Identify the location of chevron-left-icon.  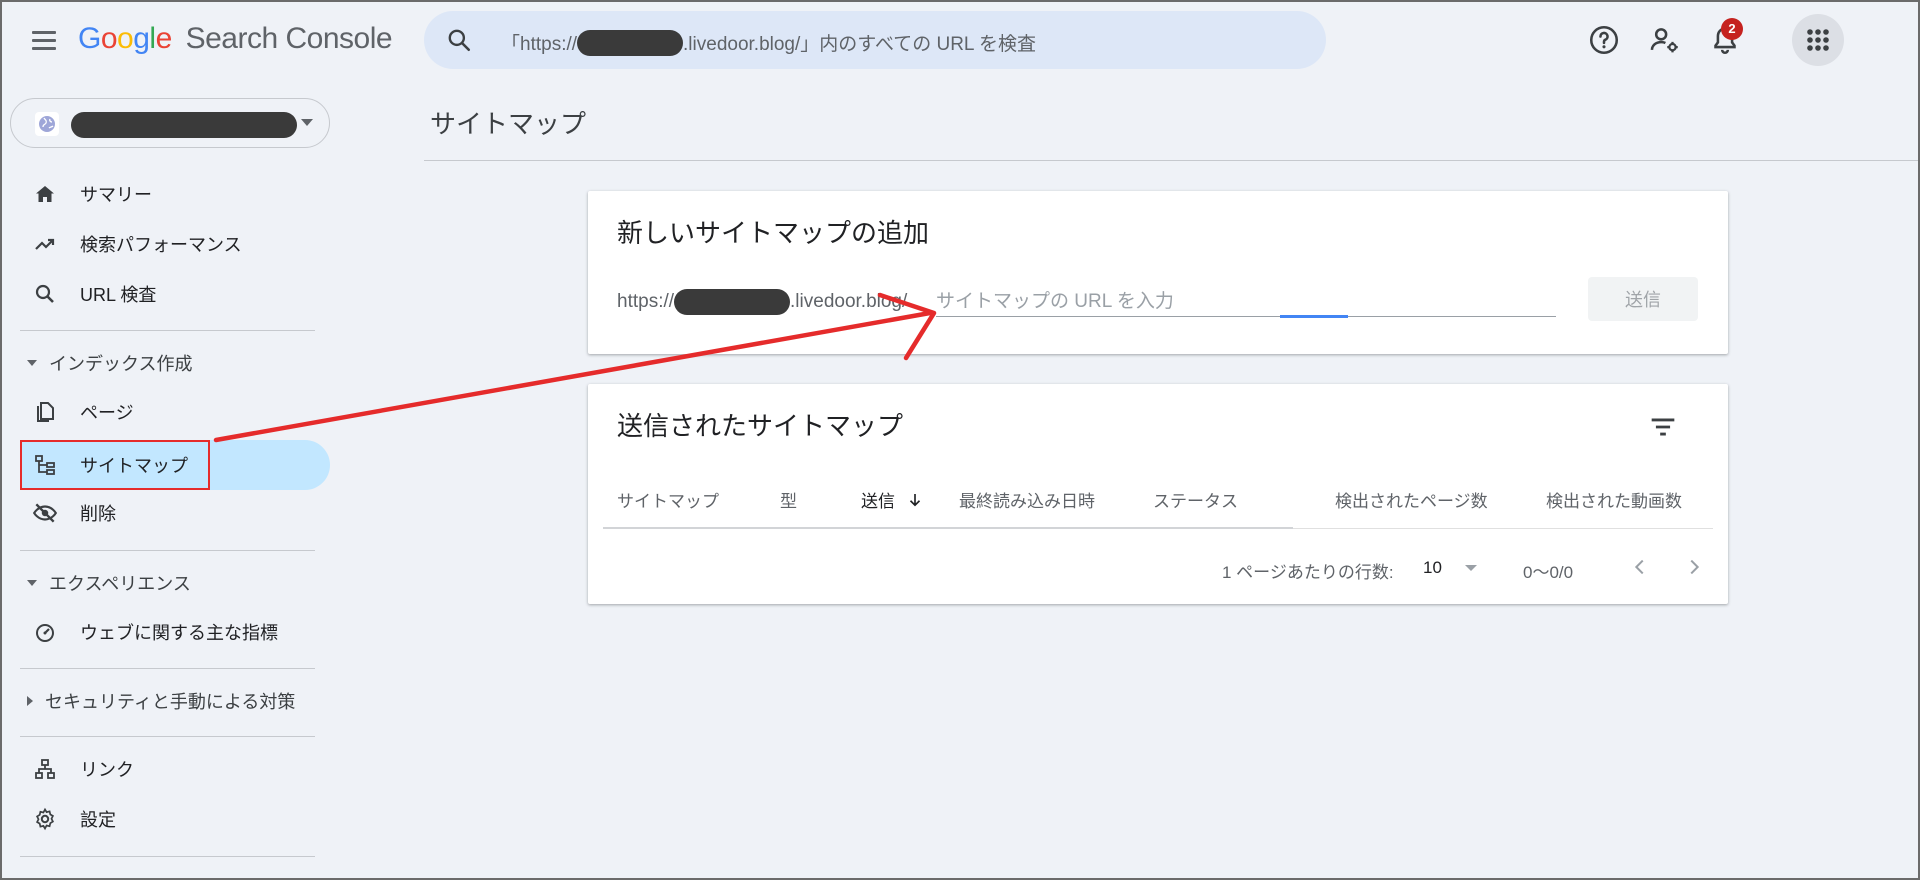
(1639, 567).